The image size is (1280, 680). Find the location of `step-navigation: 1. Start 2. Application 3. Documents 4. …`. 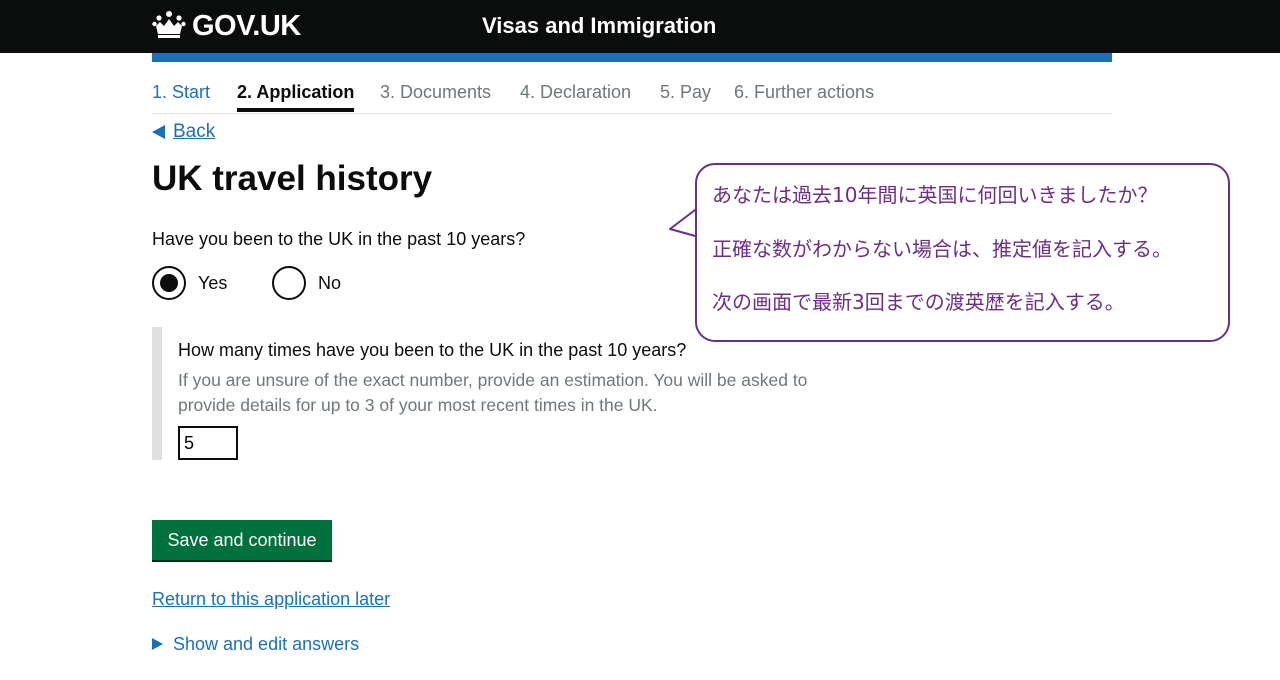

step-navigation: 1. Start 2. Application 3. Documents 4. … is located at coordinates (632, 97).